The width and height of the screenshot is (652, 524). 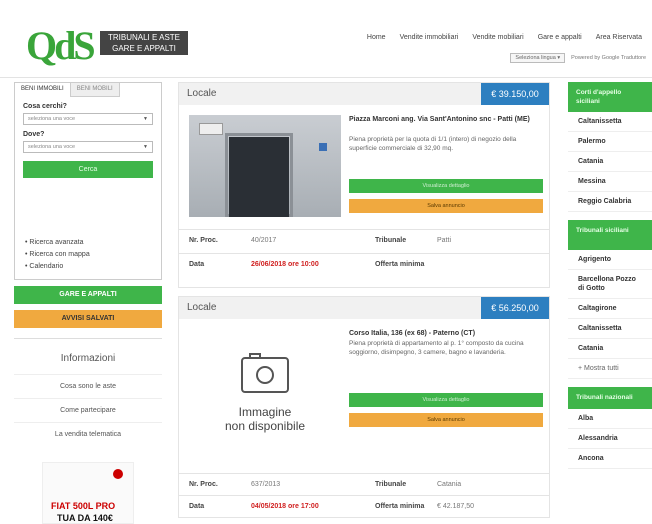 What do you see at coordinates (610, 97) in the screenshot?
I see `corti-appello-title: Corti d'appello siciliani` at bounding box center [610, 97].